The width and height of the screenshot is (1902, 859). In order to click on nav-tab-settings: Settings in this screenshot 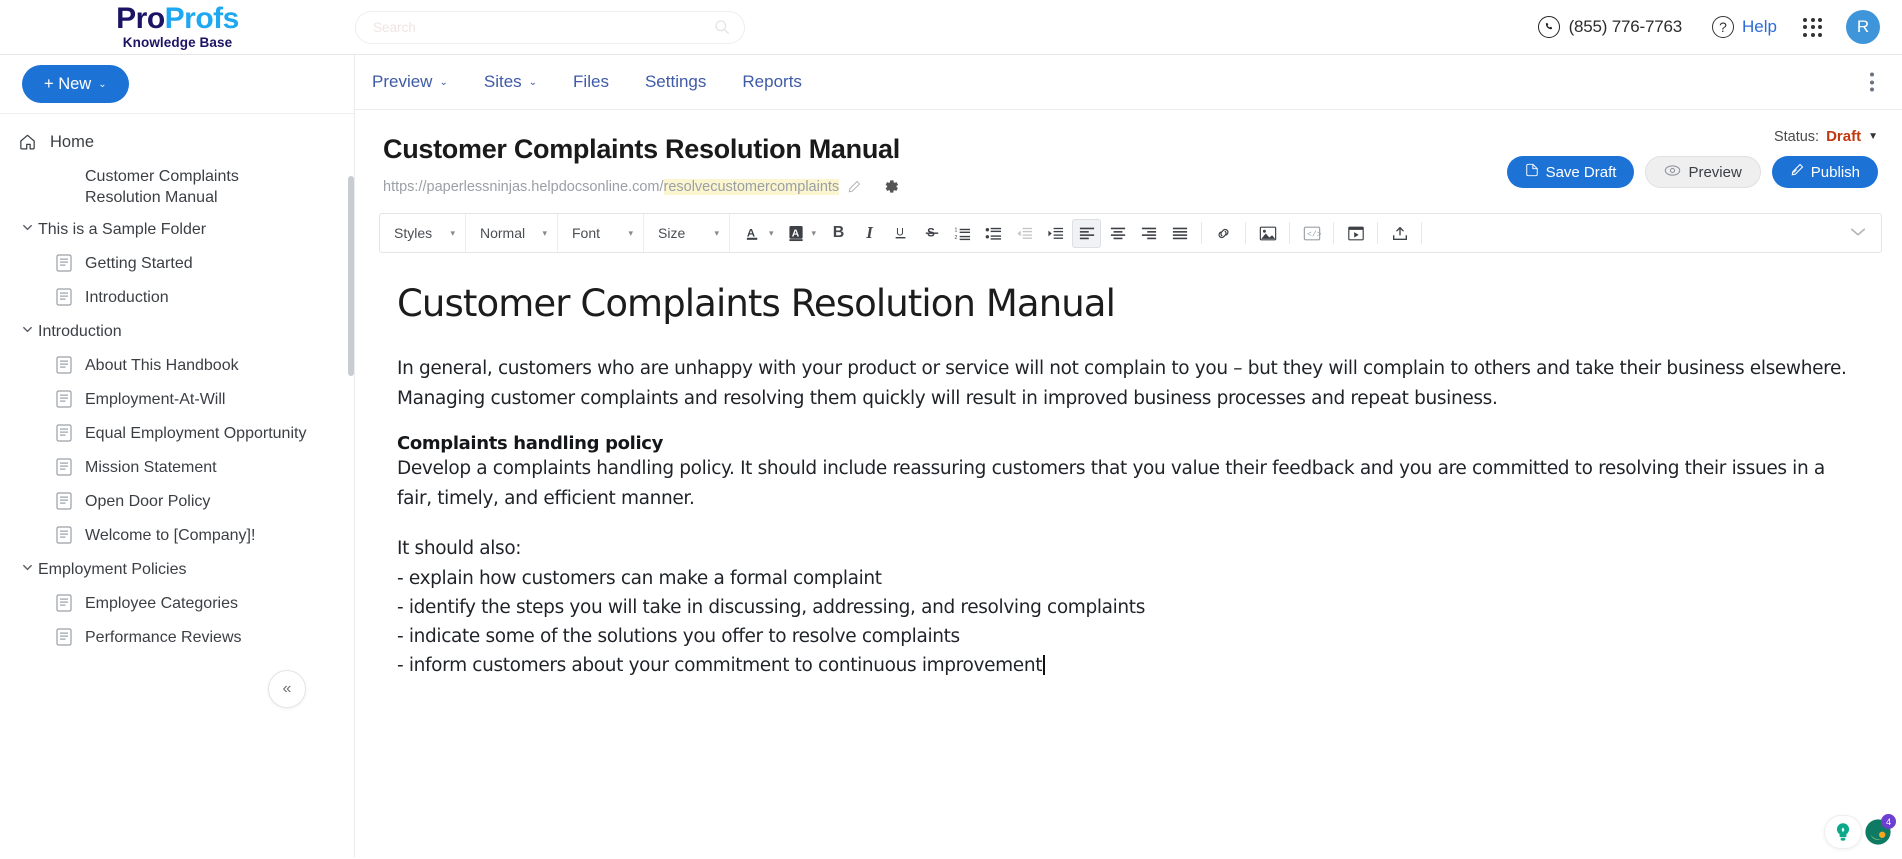, I will do `click(675, 82)`.